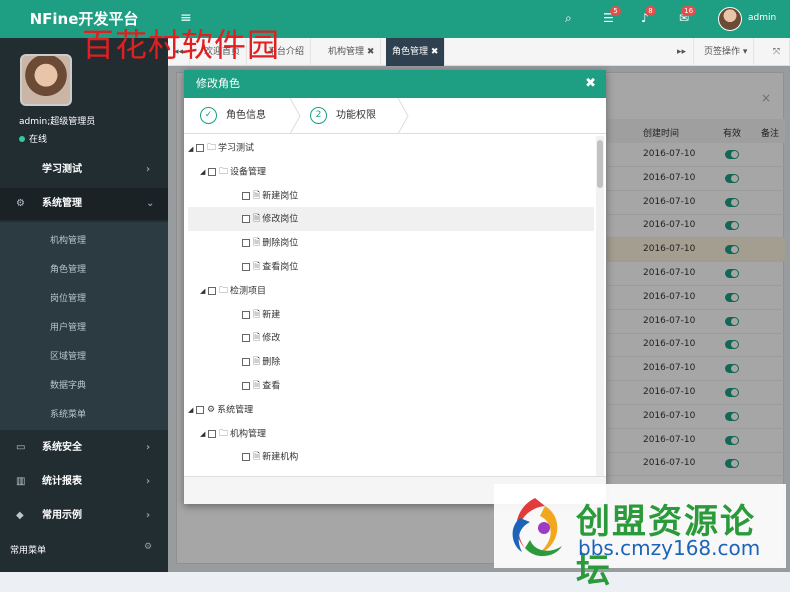 The width and height of the screenshot is (790, 592). What do you see at coordinates (84, 204) in the screenshot?
I see `sidebar-item-system: ⚙ 系统管理 ⌄` at bounding box center [84, 204].